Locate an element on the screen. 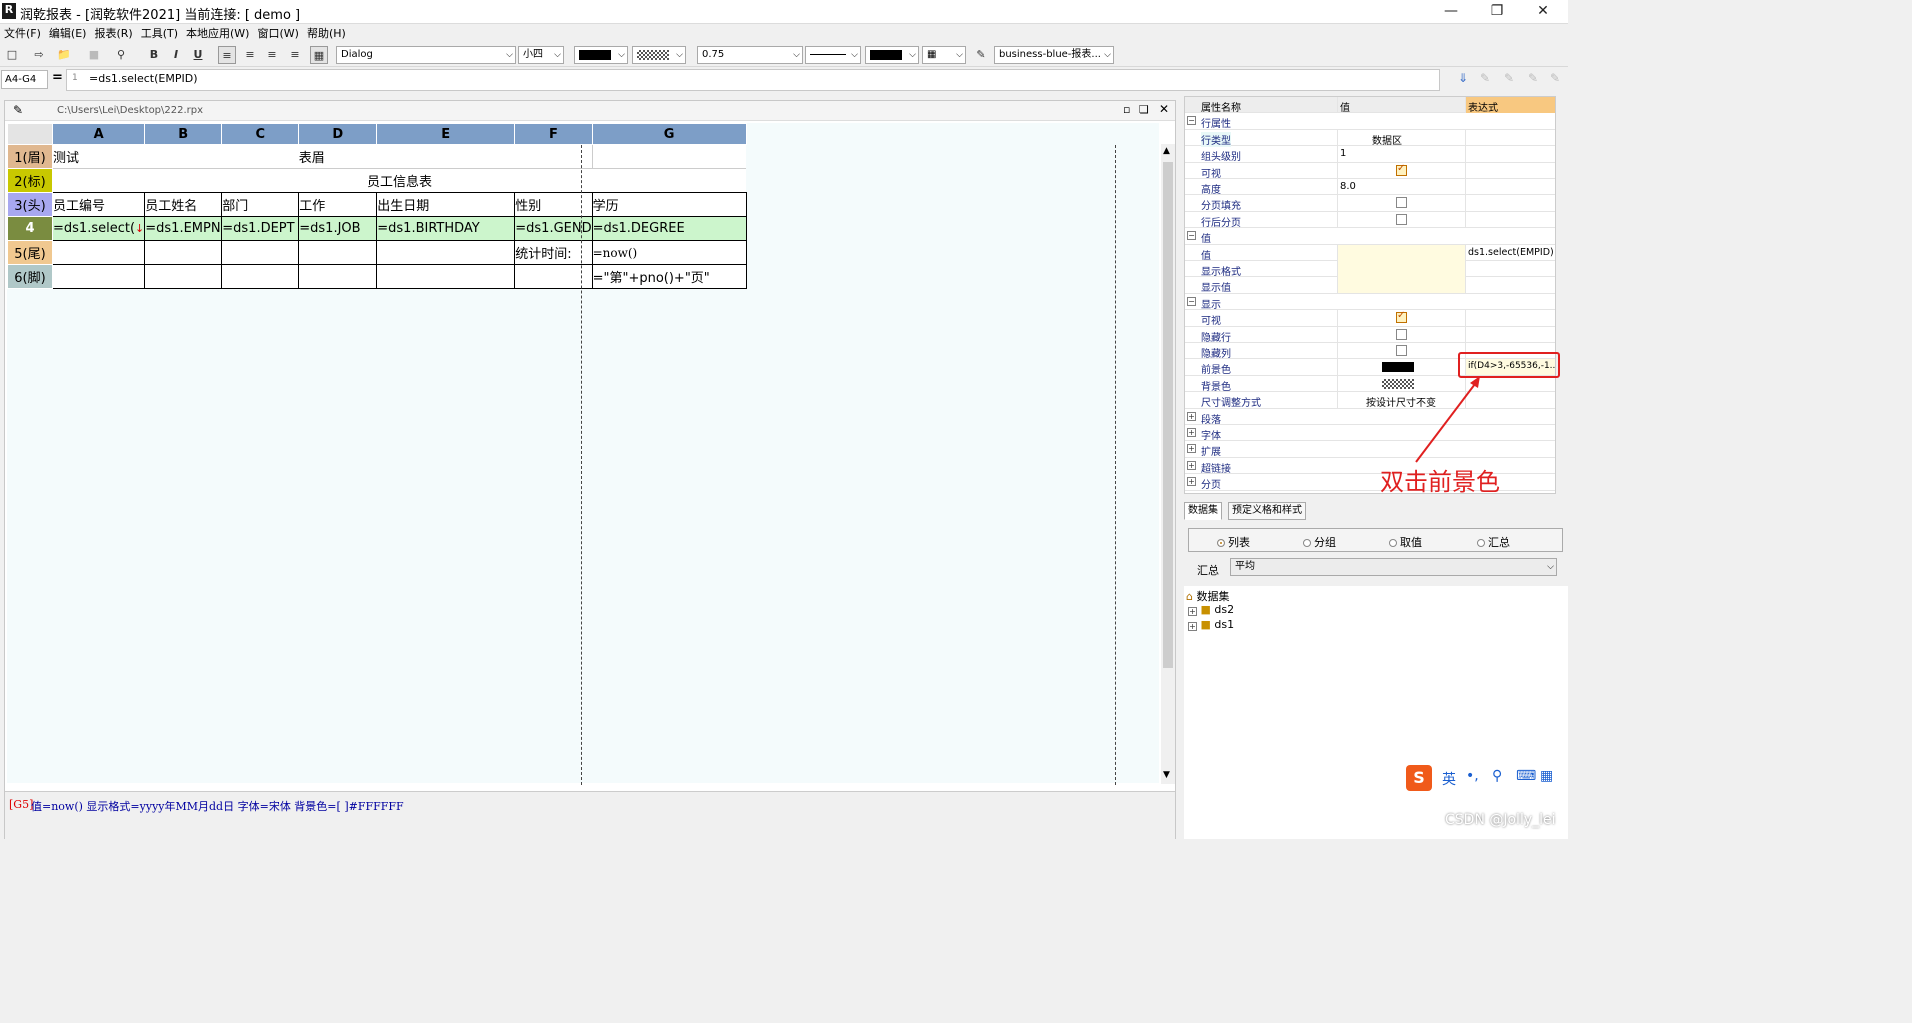  page-fill-checkbox is located at coordinates (1401, 203).